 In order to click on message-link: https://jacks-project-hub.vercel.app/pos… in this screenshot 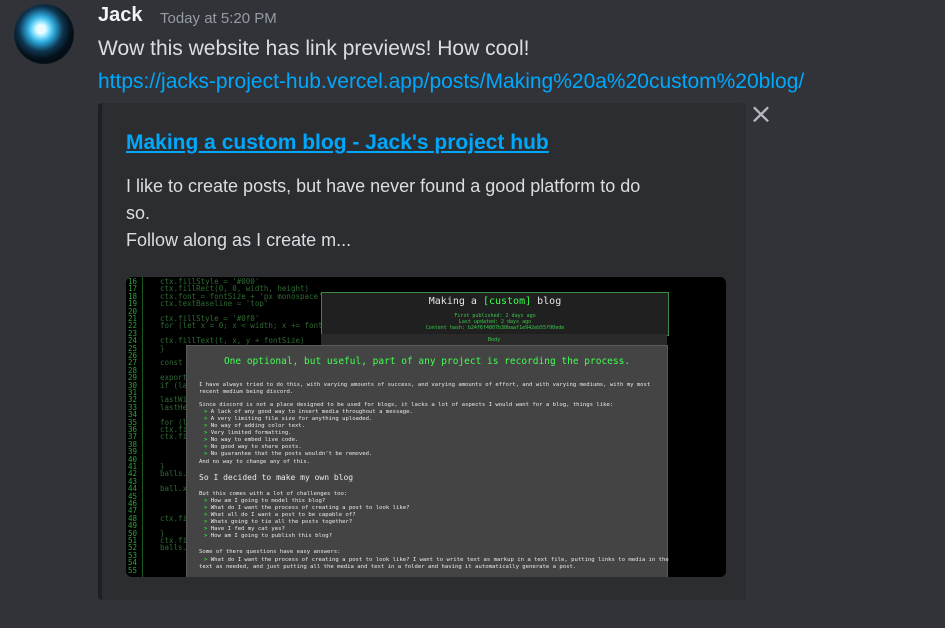, I will do `click(451, 82)`.